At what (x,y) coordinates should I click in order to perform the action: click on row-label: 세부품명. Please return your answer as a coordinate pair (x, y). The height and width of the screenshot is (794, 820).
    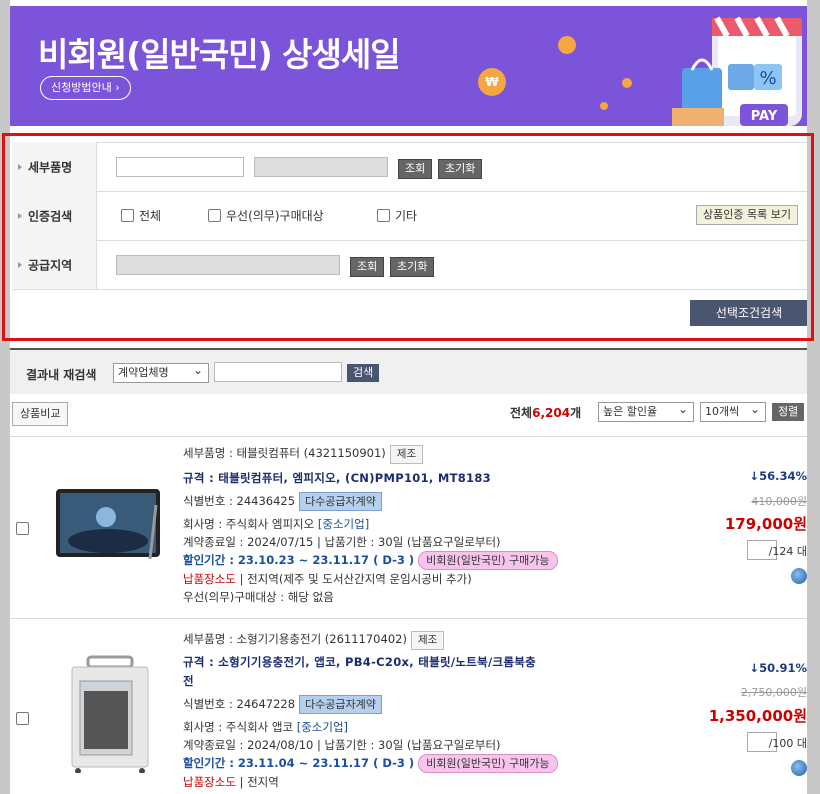
    Looking at the image, I should click on (54, 166).